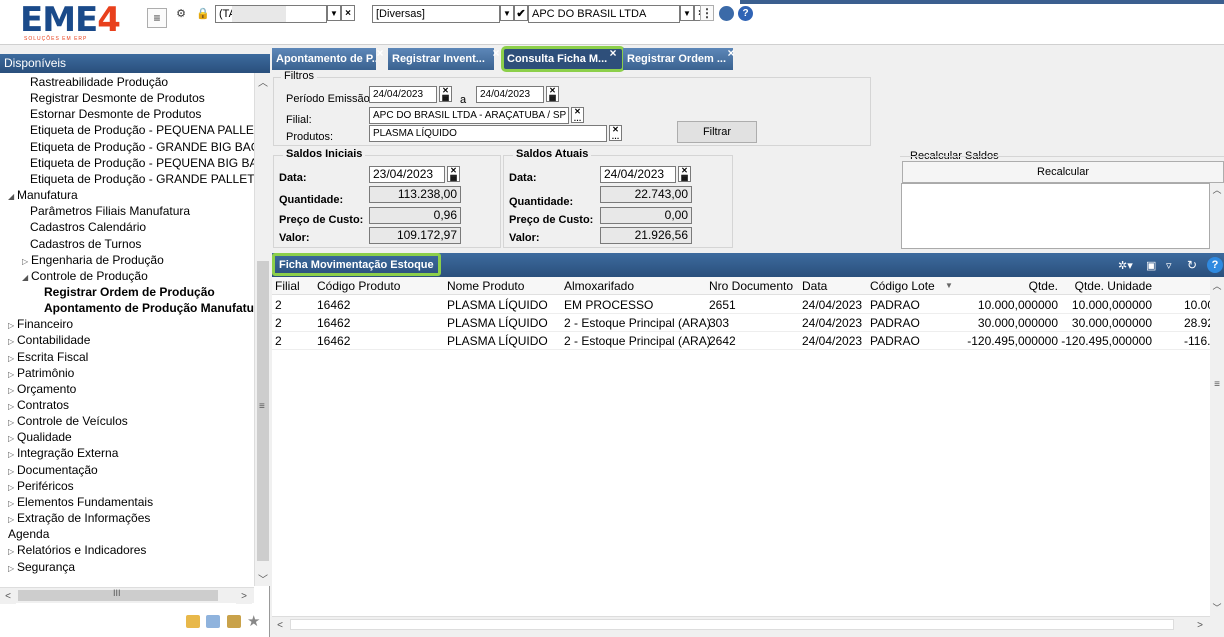  What do you see at coordinates (193, 621) in the screenshot?
I see `folder-icon` at bounding box center [193, 621].